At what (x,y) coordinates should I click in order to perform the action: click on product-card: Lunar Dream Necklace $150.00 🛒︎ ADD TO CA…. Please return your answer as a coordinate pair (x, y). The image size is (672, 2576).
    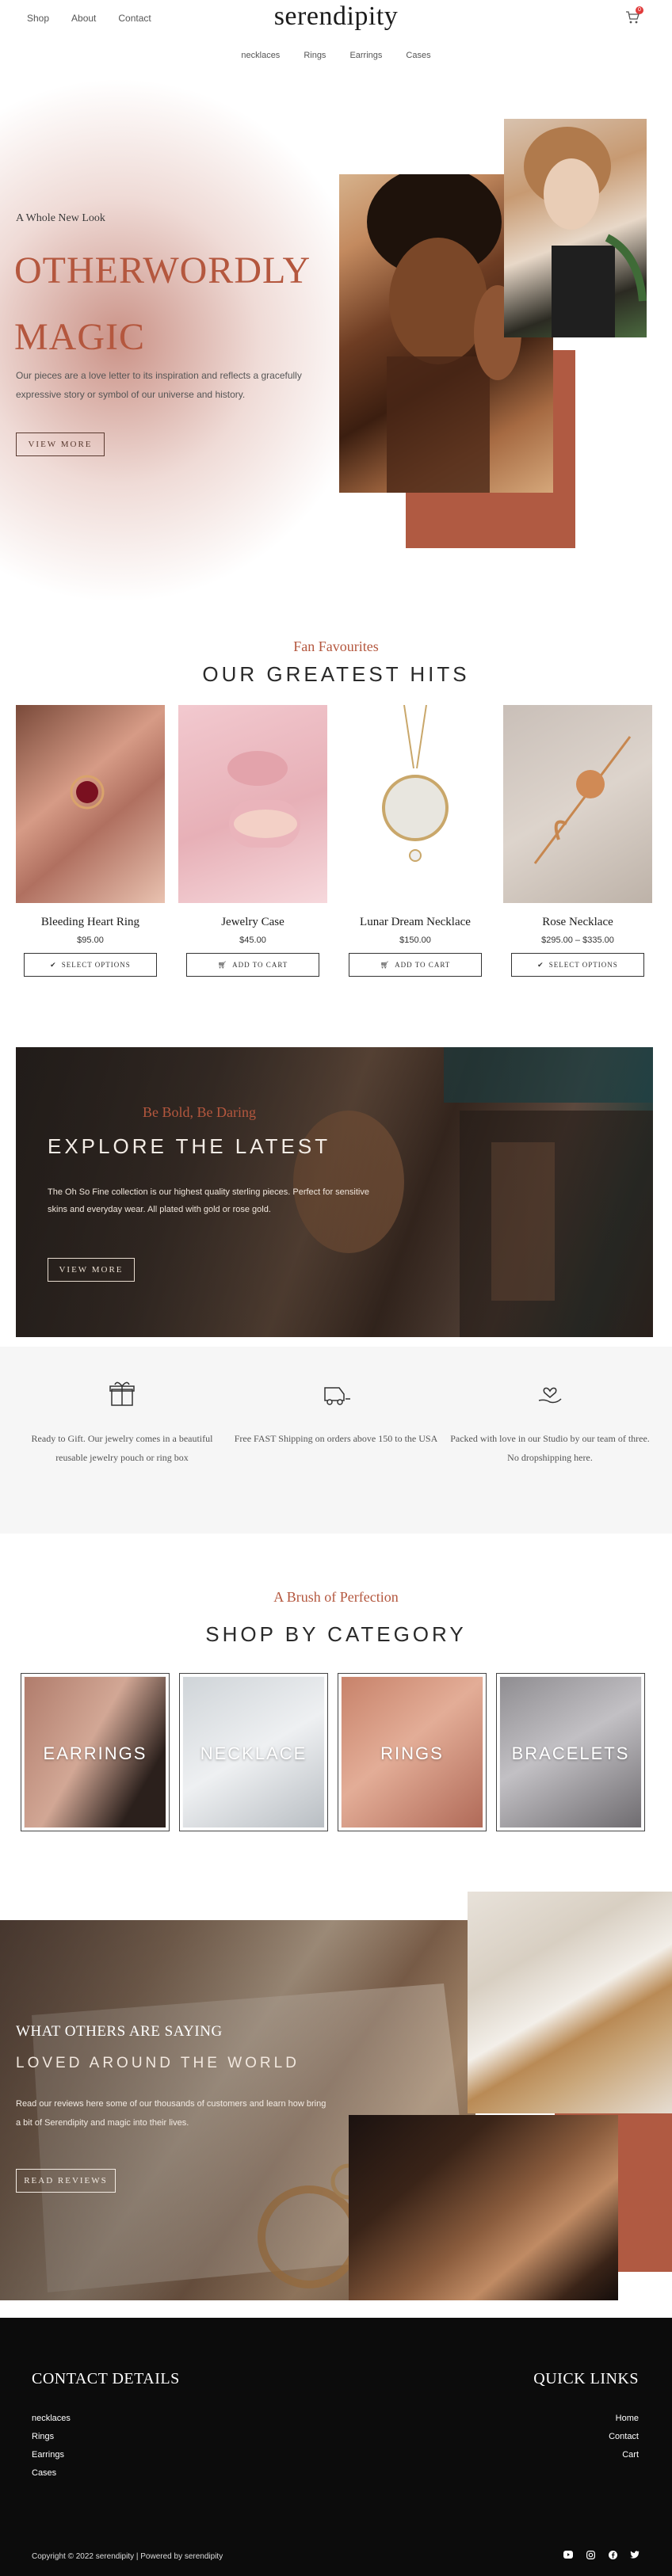
    Looking at the image, I should click on (415, 841).